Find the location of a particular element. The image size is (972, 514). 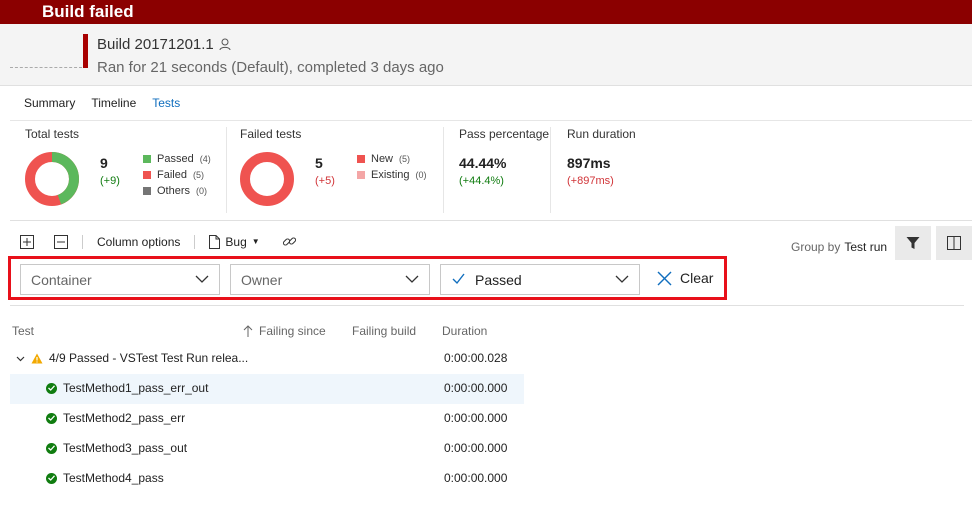

legend-failed: Failed (5) is located at coordinates (177, 175).